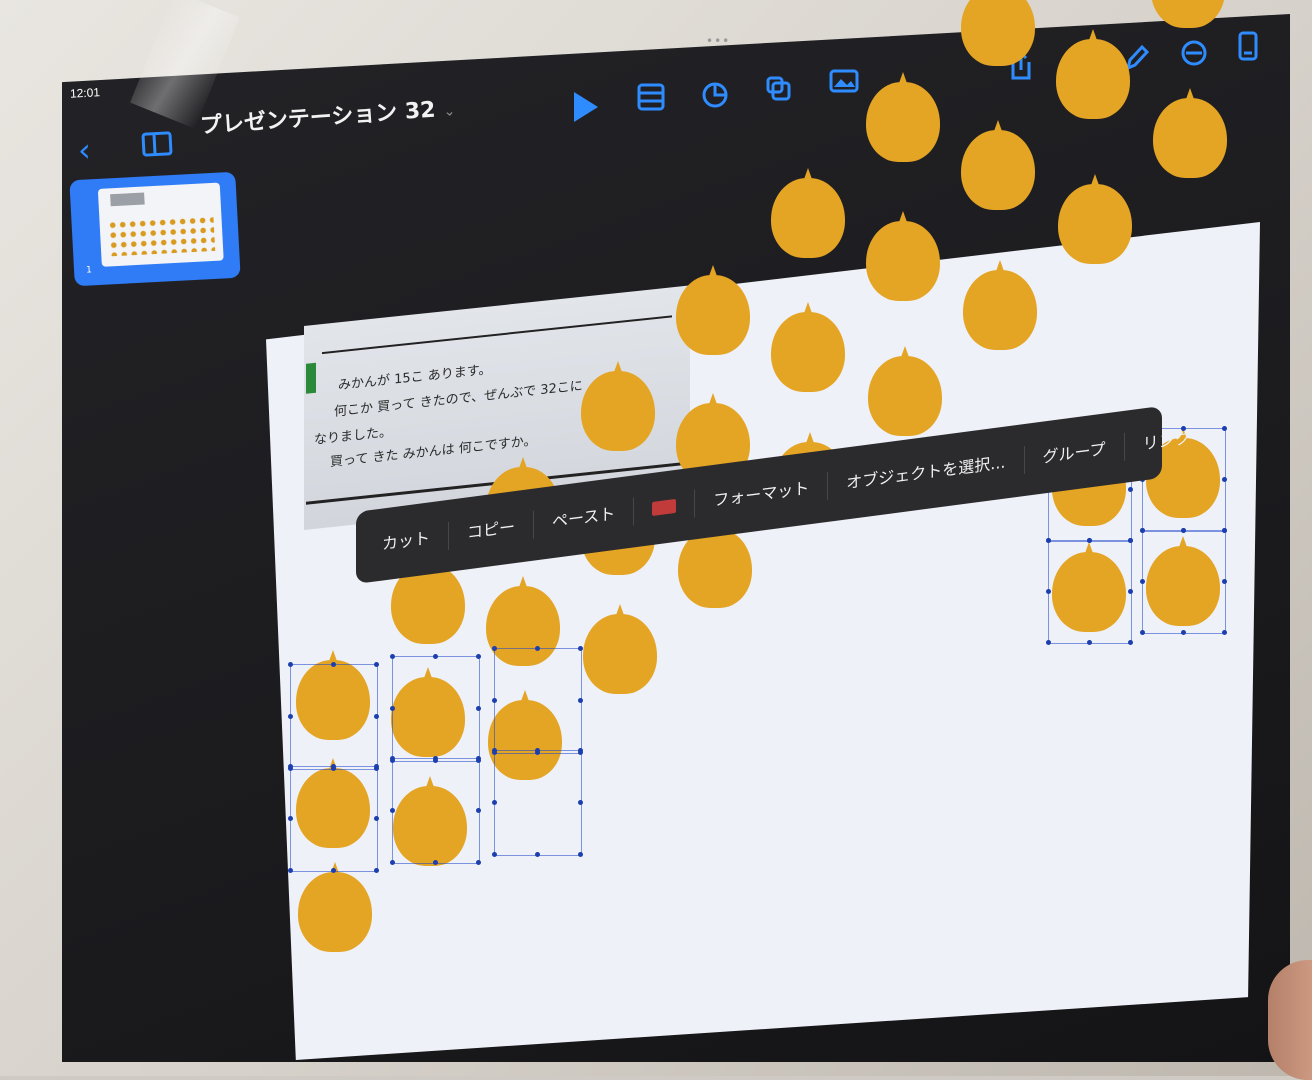 Image resolution: width=1312 pixels, height=1080 pixels. What do you see at coordinates (718, 41) in the screenshot?
I see `multitasking-dots: •••` at bounding box center [718, 41].